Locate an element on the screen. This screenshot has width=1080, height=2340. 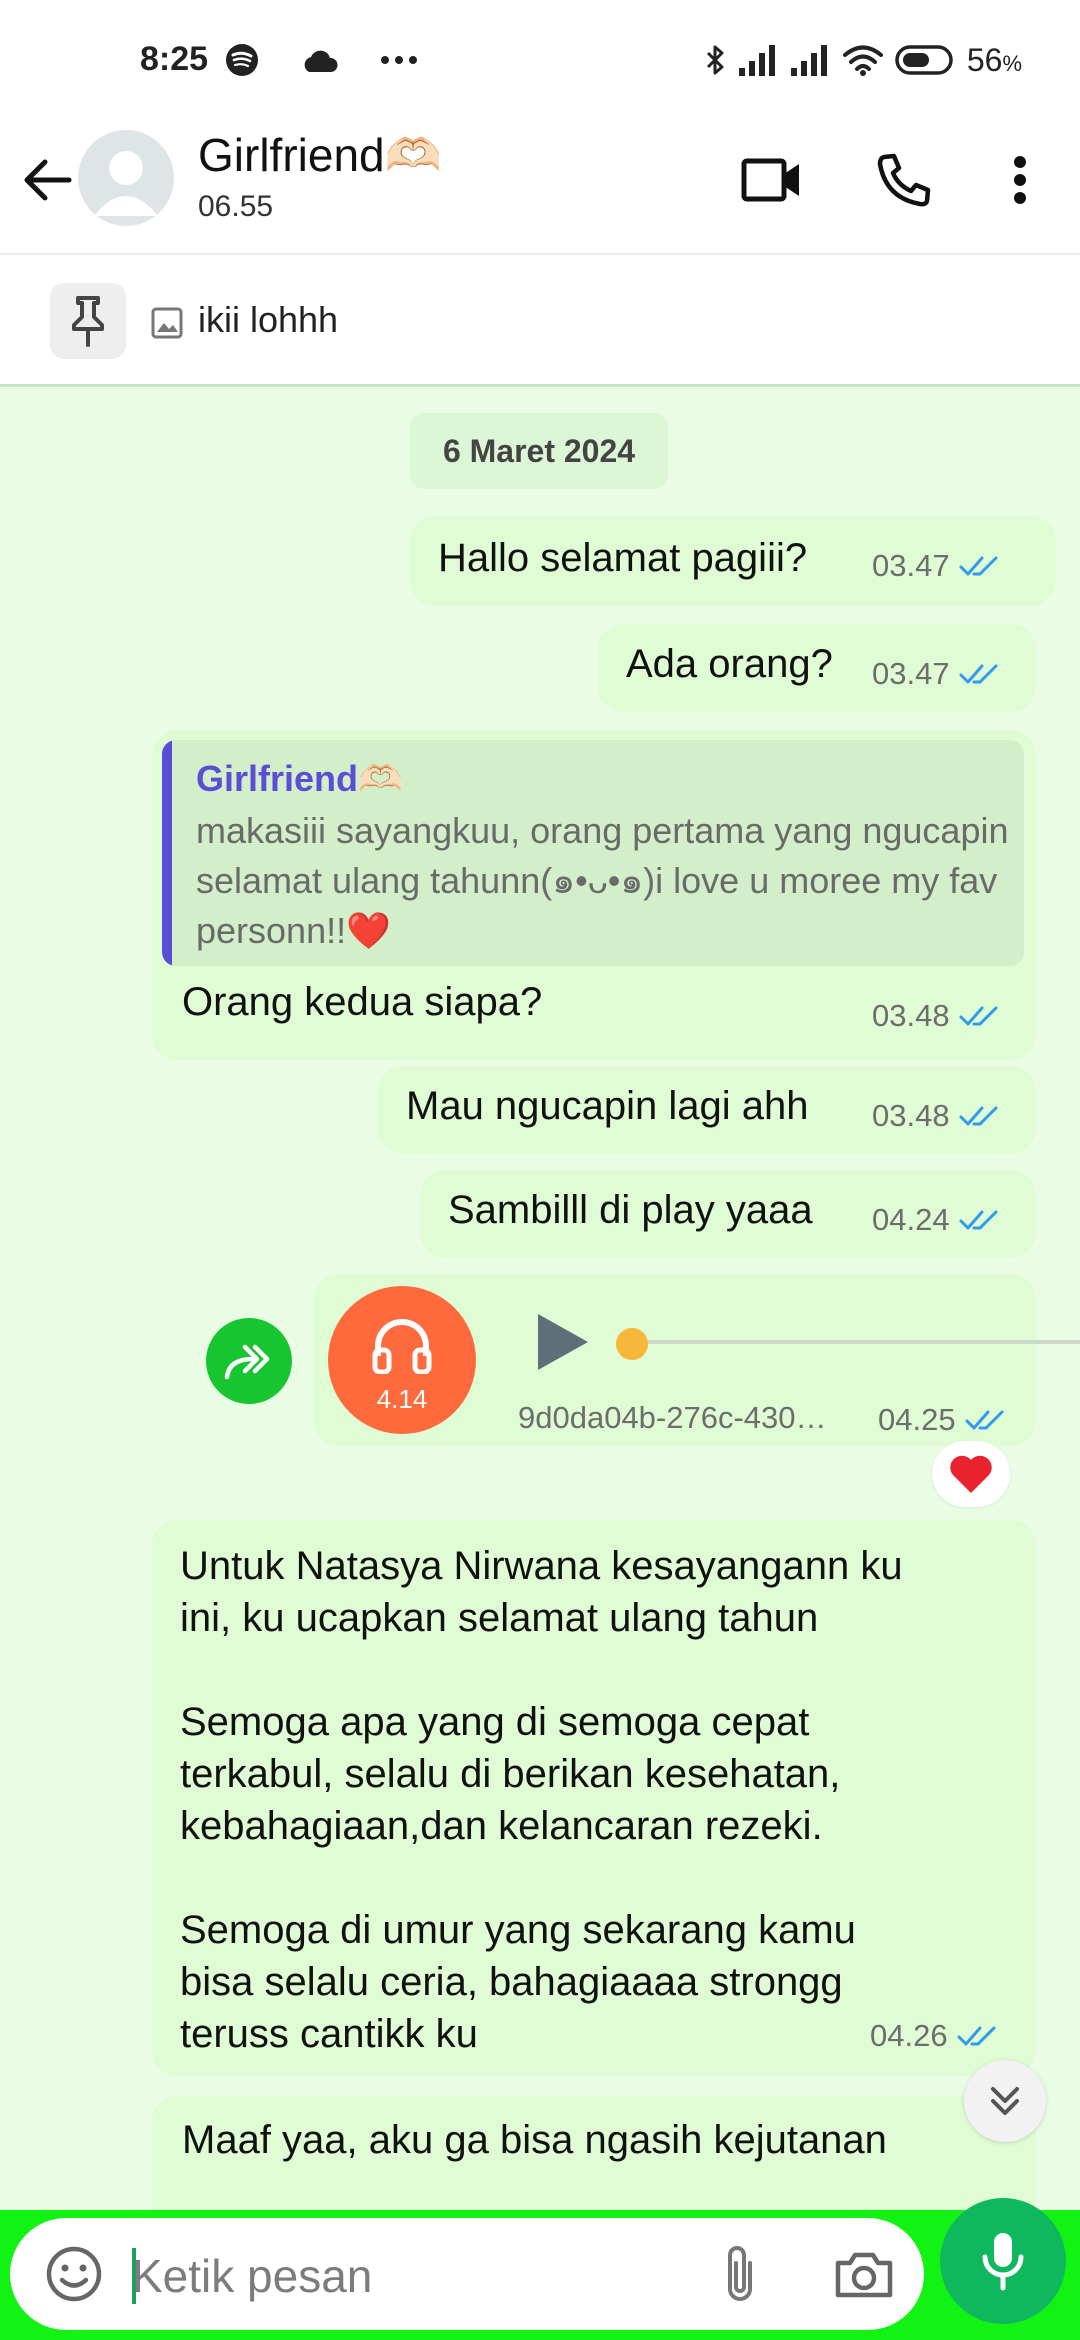
video-call-button is located at coordinates (772, 180).